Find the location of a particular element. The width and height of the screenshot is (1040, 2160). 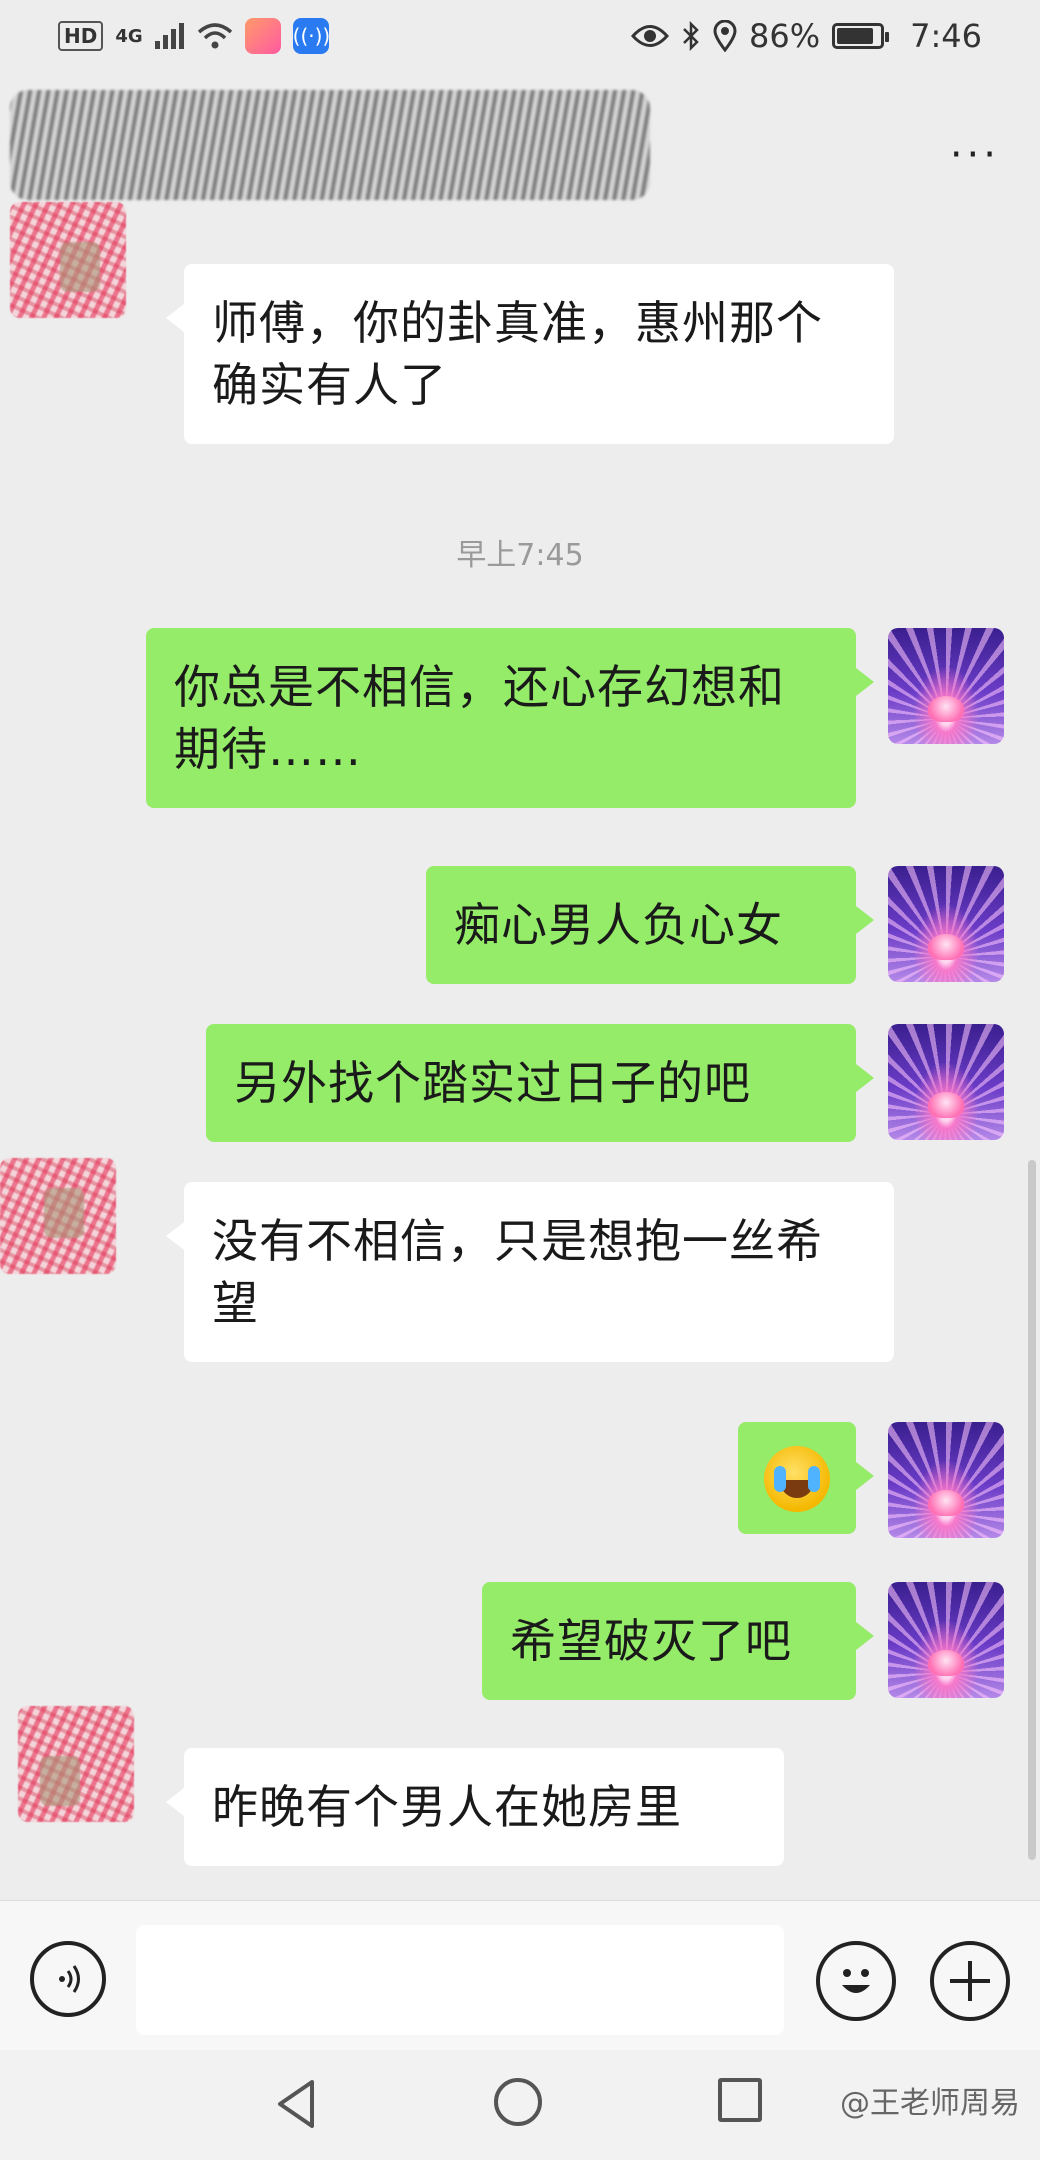

emoji-icon is located at coordinates (856, 1981).